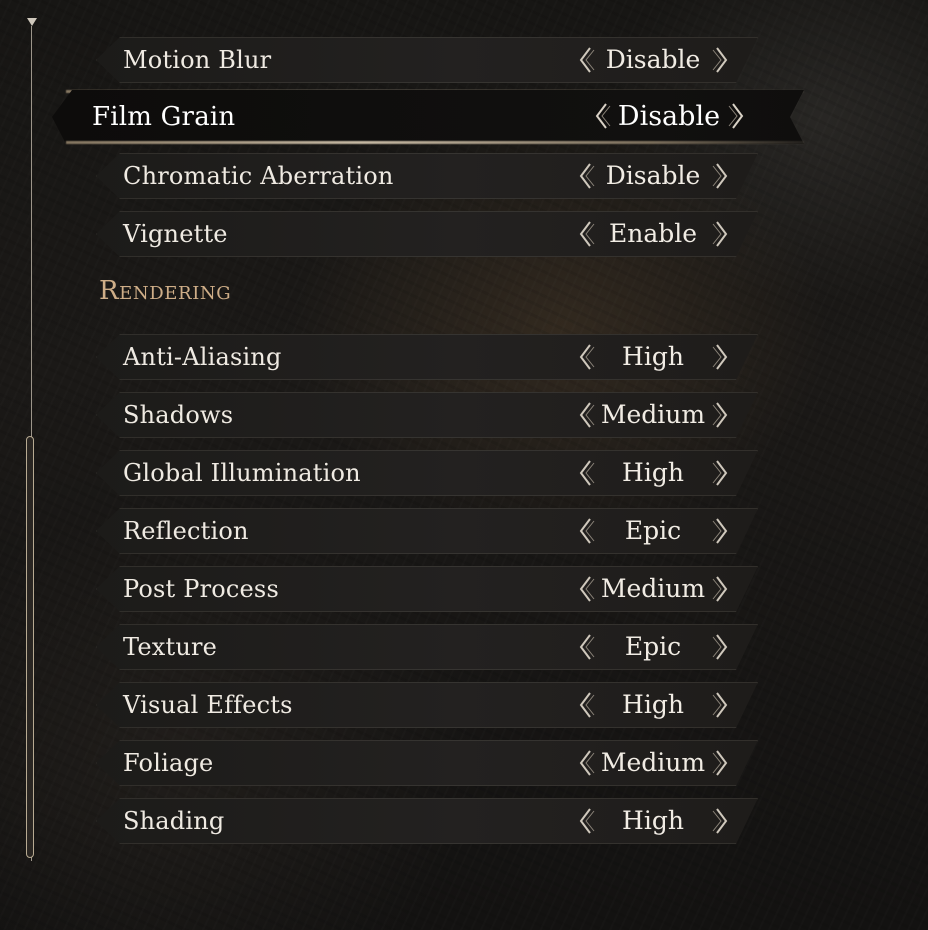  Describe the element at coordinates (178, 415) in the screenshot. I see `setting-label: Shadows` at that location.